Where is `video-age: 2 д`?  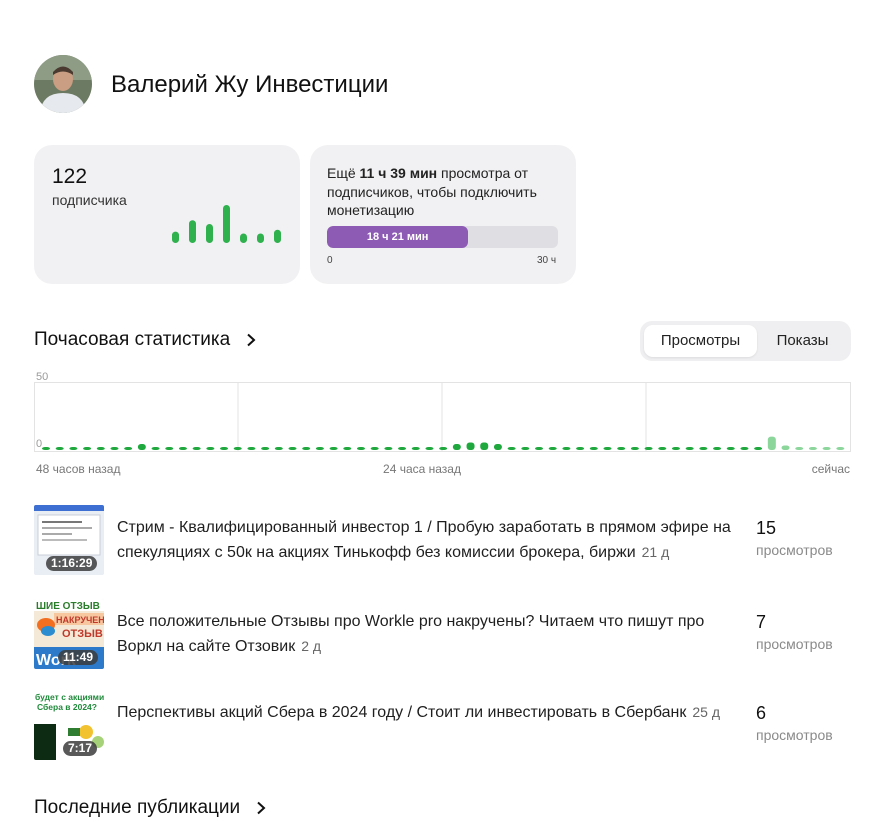
video-age: 2 д is located at coordinates (311, 646).